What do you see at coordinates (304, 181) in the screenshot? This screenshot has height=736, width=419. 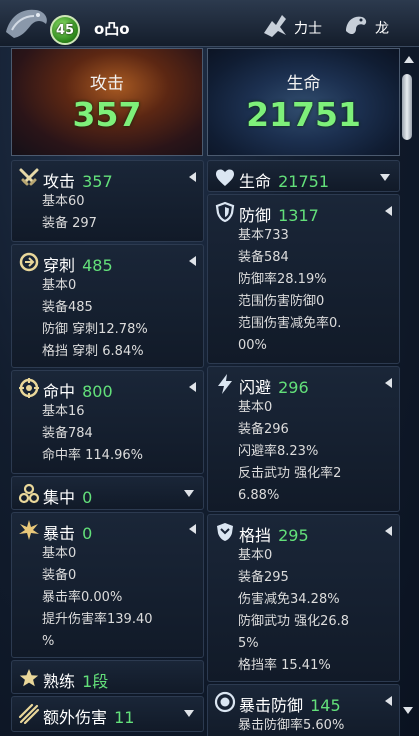 I see `stat-value: 21751` at bounding box center [304, 181].